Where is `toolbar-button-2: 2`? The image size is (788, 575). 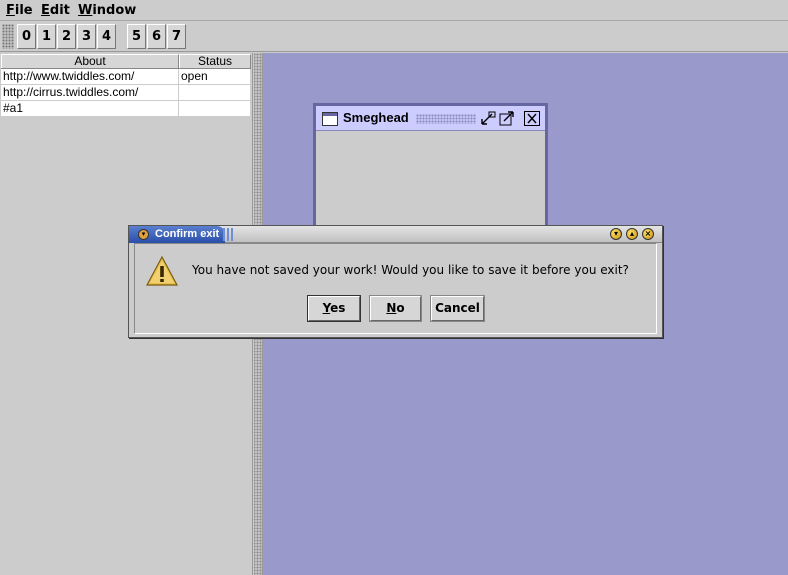
toolbar-button-2: 2 is located at coordinates (66, 36).